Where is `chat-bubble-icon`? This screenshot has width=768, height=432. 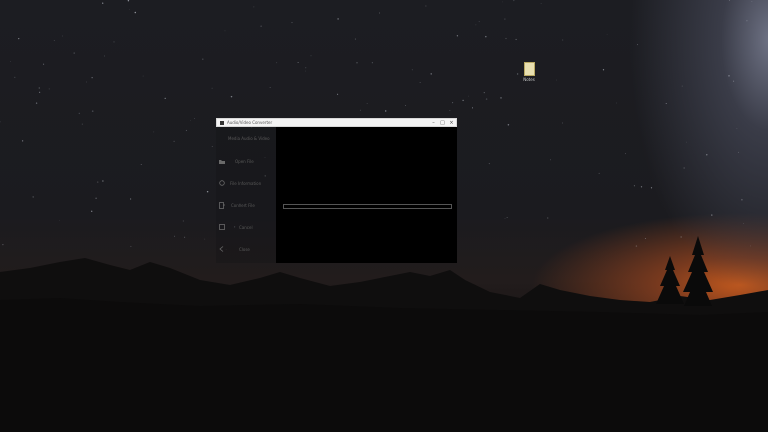
chat-bubble-icon is located at coordinates (222, 183).